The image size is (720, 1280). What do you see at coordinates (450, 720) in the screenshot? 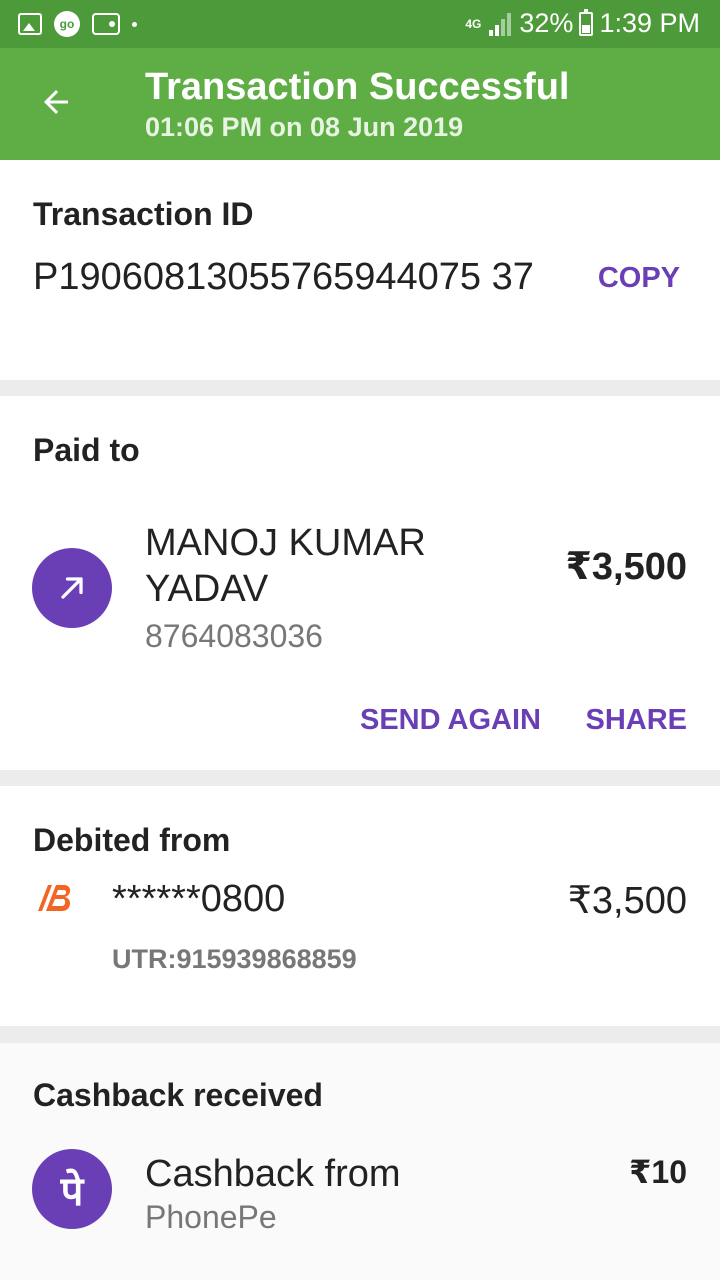
I see `send-again-button: SEND AGAIN` at bounding box center [450, 720].